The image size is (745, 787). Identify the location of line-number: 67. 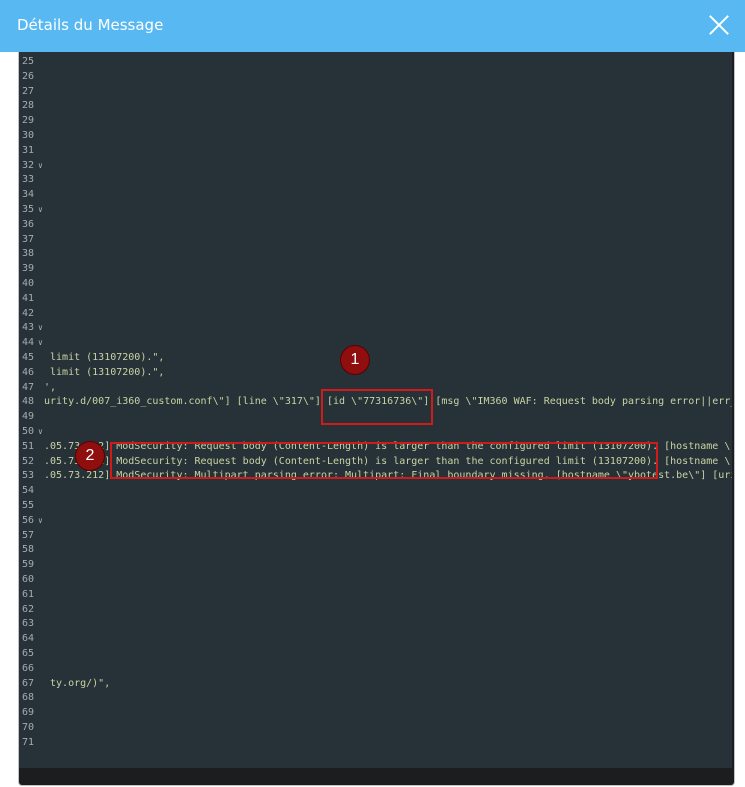
(28, 683).